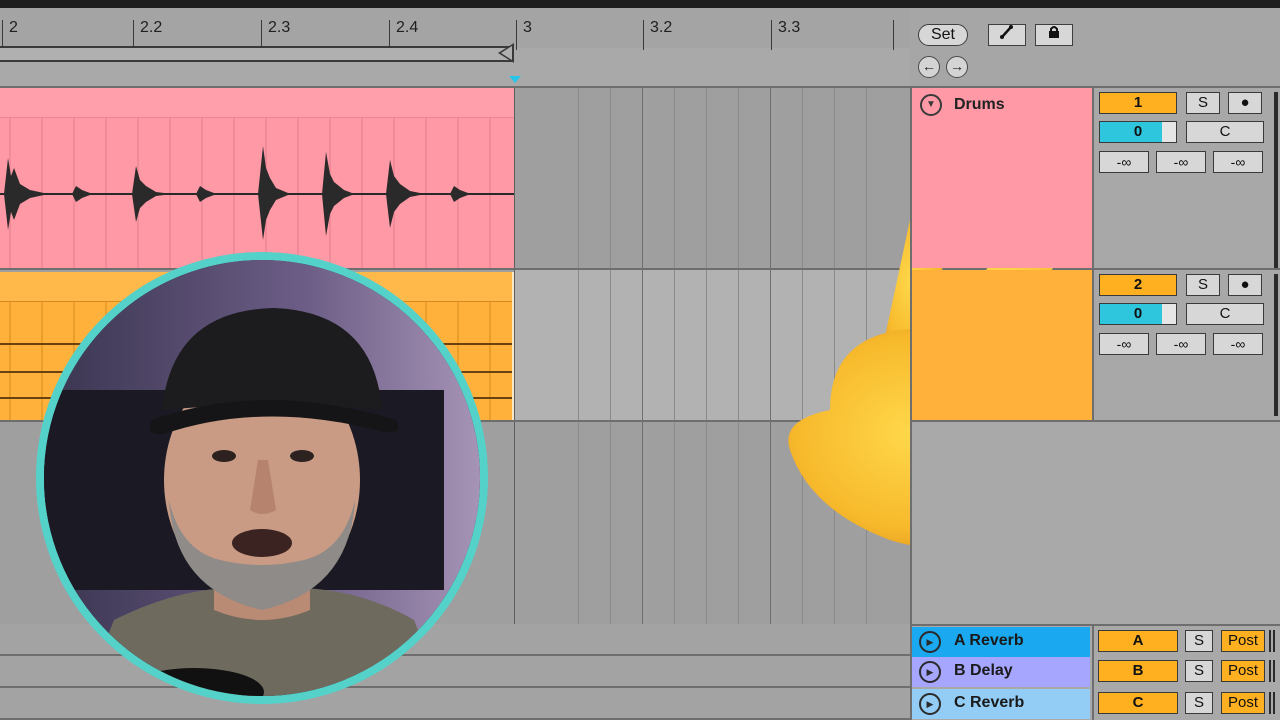 The width and height of the screenshot is (1280, 720). Describe the element at coordinates (1002, 178) in the screenshot. I see `track-header-drums: ▼ Drums` at that location.